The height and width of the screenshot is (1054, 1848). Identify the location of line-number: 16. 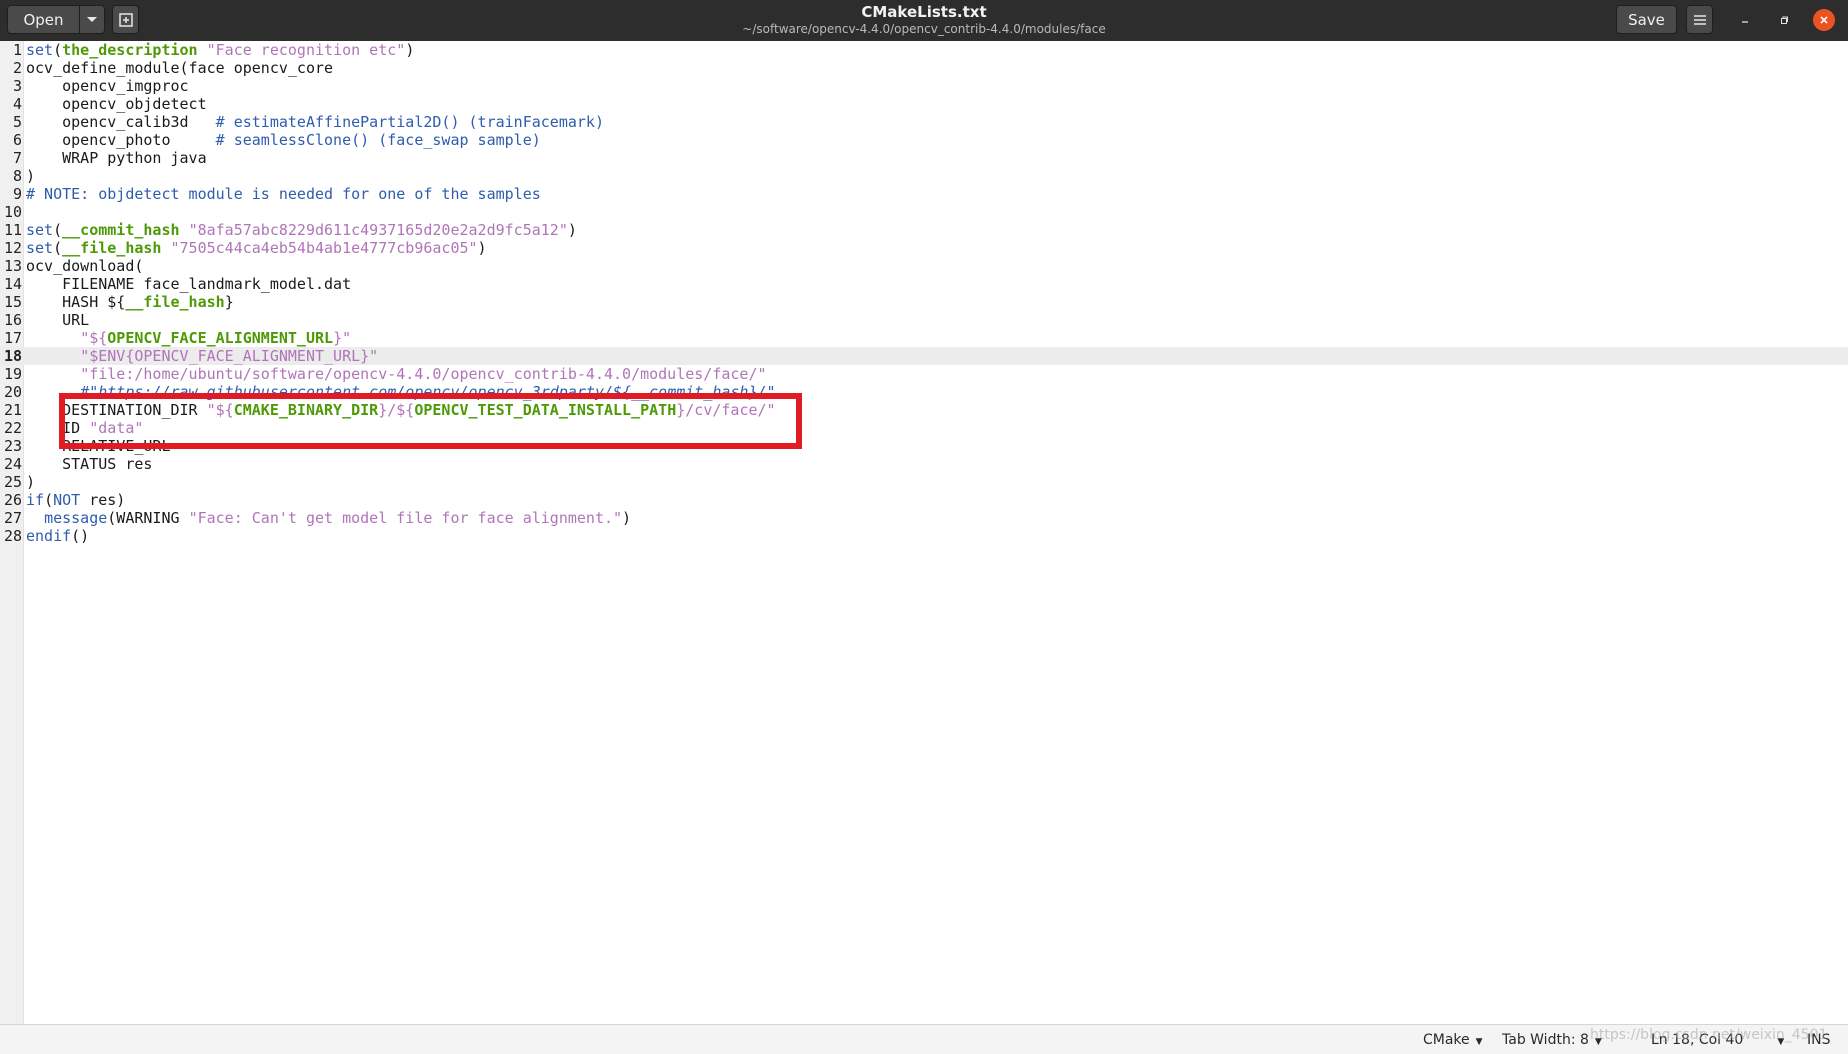
(12, 320).